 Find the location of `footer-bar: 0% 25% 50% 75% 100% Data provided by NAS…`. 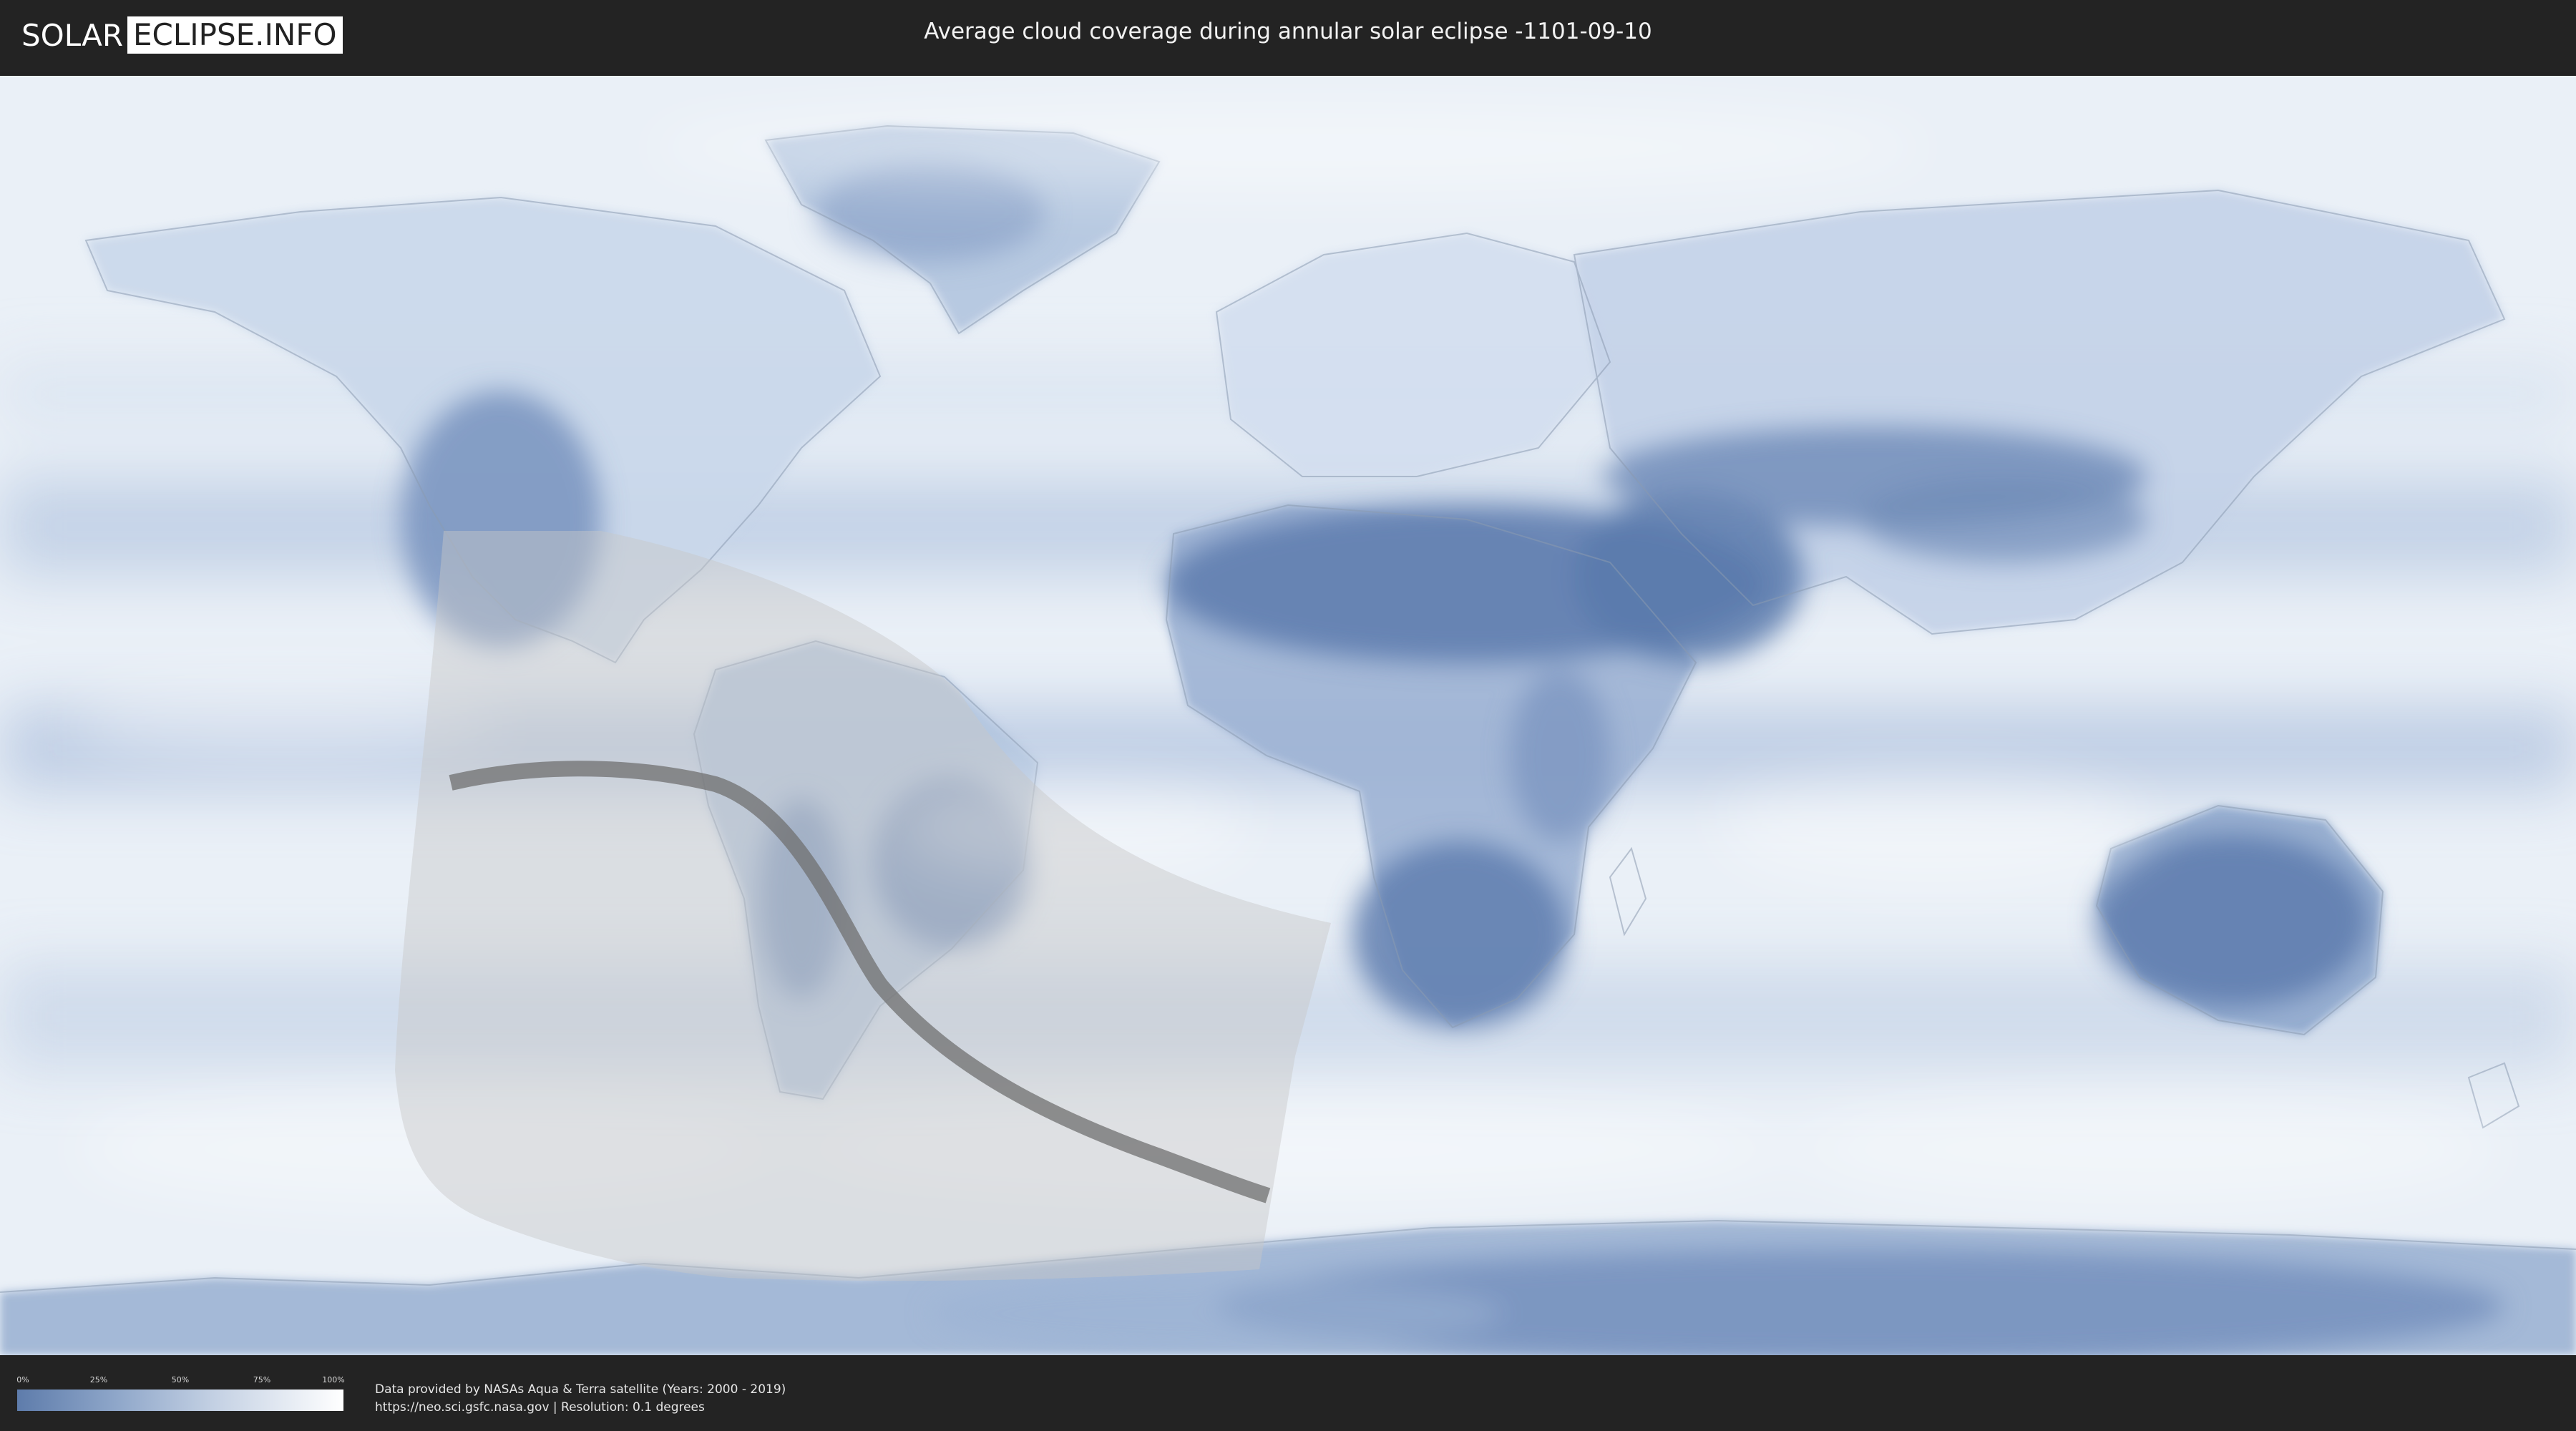

footer-bar: 0% 25% 50% 75% 100% Data provided by NAS… is located at coordinates (1288, 1394).